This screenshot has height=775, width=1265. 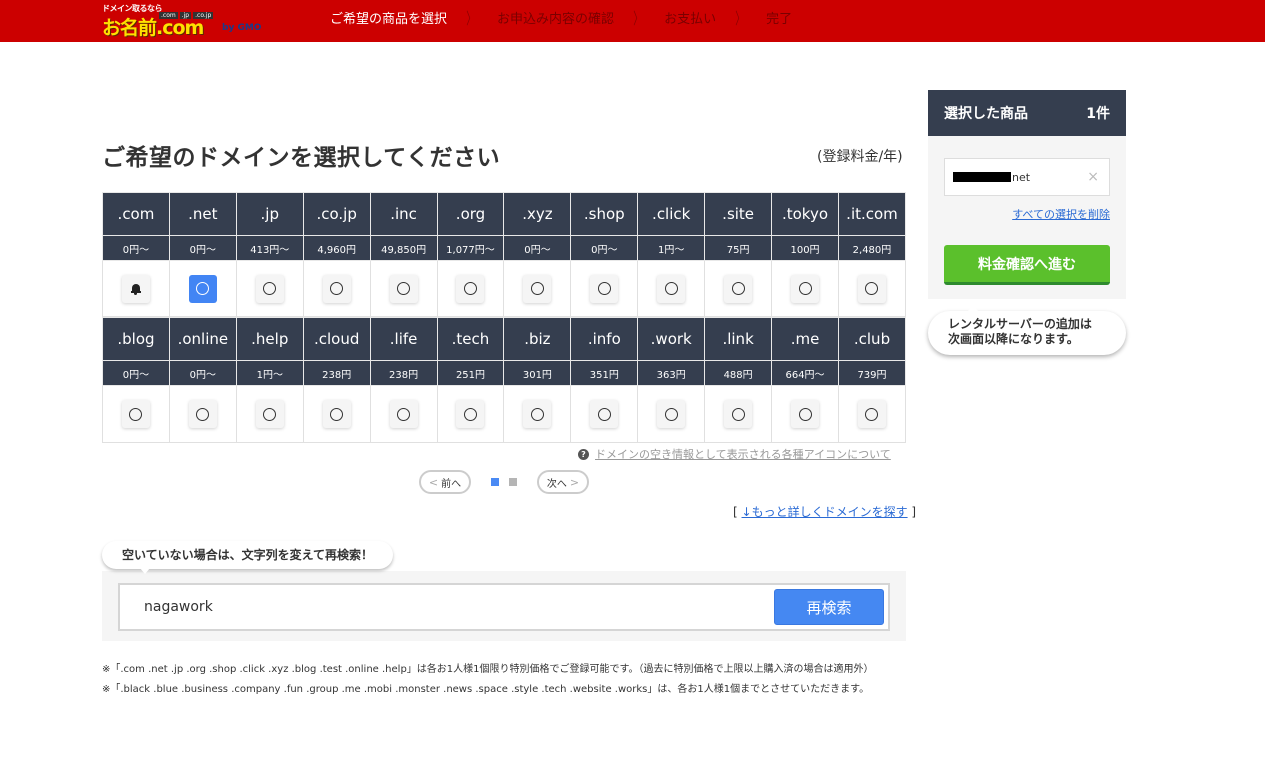 I want to click on research-hint: 空いていない場合は、文字列を変えて再検索！, so click(x=248, y=557).